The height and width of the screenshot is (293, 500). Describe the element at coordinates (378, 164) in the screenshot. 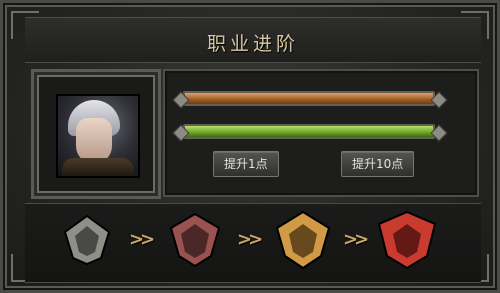

I see `upgrade-10-button: 提升10点` at that location.